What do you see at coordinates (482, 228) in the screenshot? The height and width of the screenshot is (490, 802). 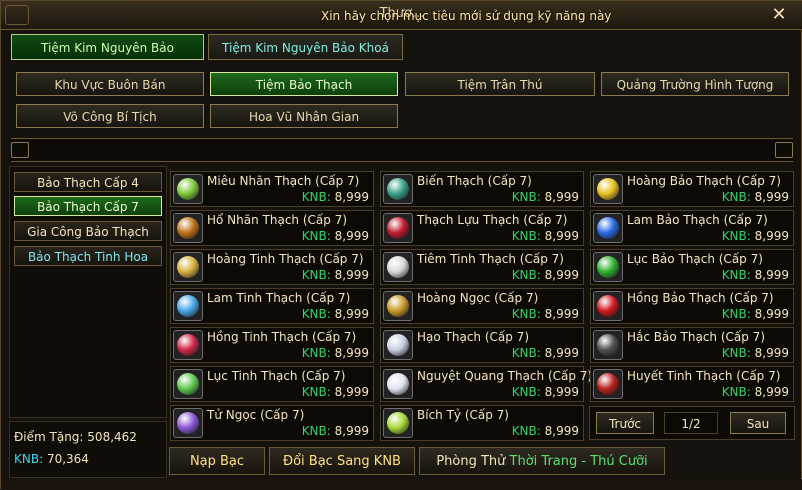 I see `item-card: Thạch Lựu Thạch (Cấp 7) KNB: 8,999` at bounding box center [482, 228].